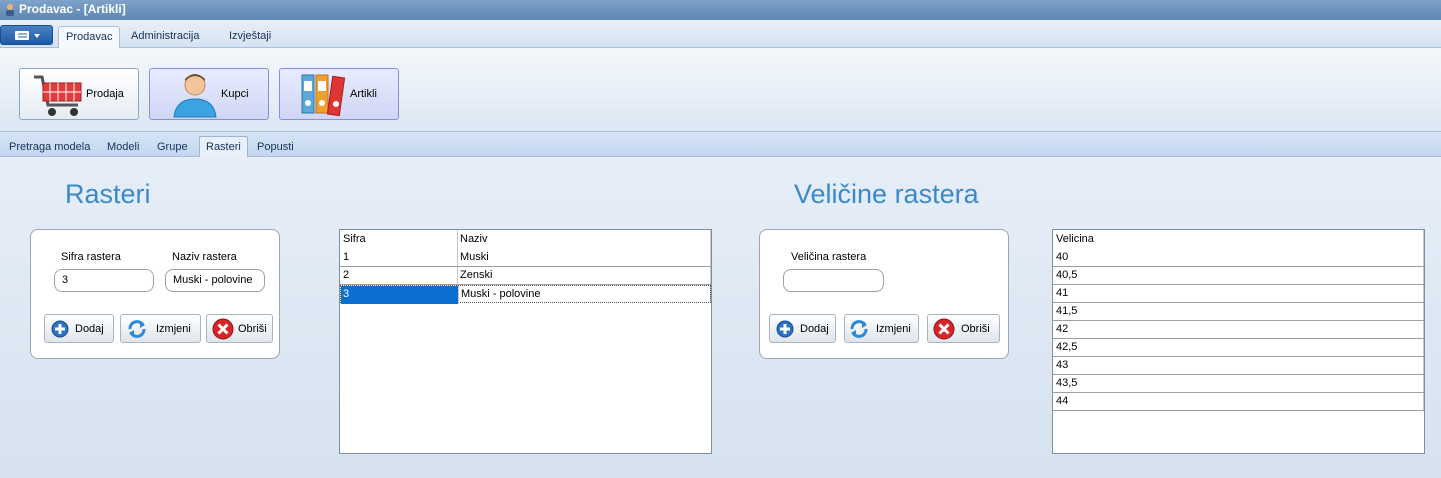 Image resolution: width=1441 pixels, height=478 pixels. I want to click on kupci-label: Kupci, so click(235, 94).